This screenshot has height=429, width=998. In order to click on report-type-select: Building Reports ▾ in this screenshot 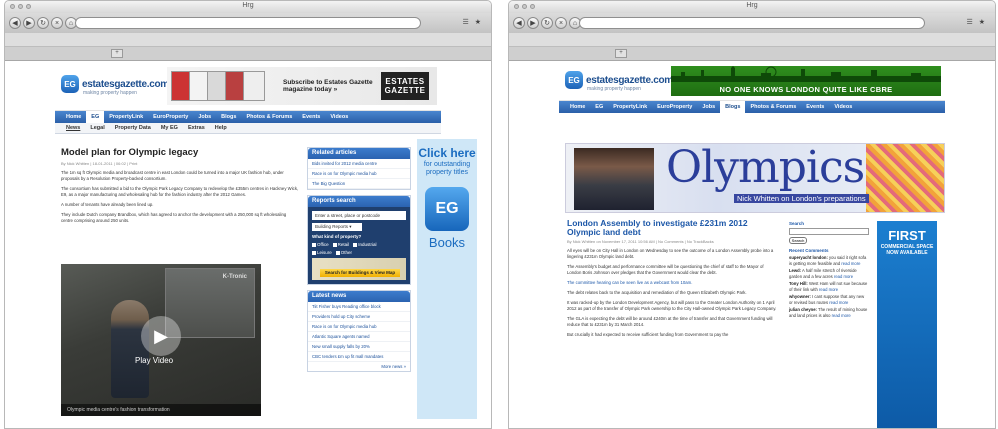, I will do `click(337, 227)`.